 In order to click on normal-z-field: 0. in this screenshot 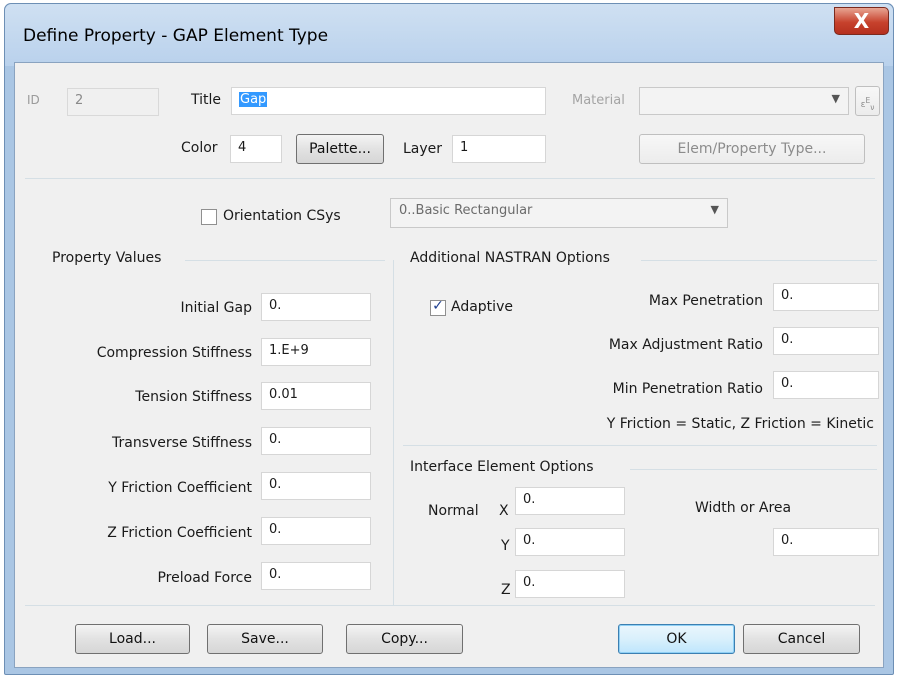, I will do `click(570, 584)`.